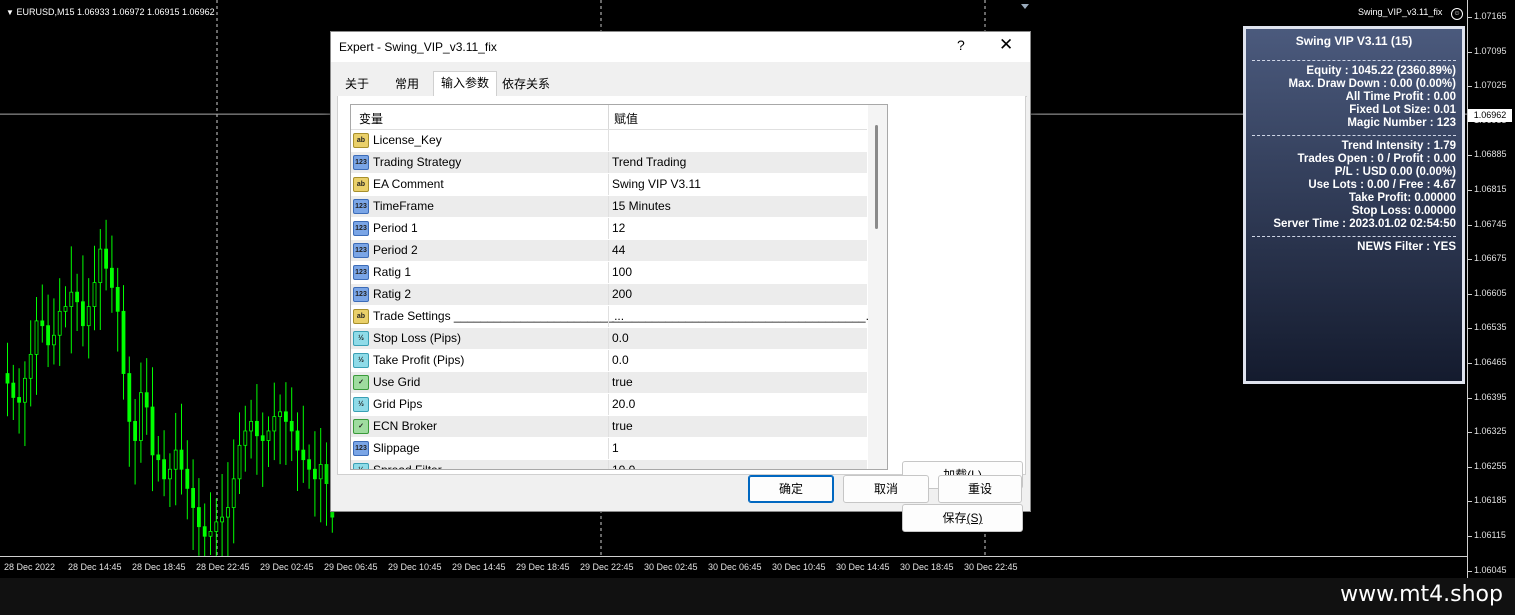 The image size is (1515, 615). I want to click on parameter-row: 123 Ratig 2 200, so click(609, 295).